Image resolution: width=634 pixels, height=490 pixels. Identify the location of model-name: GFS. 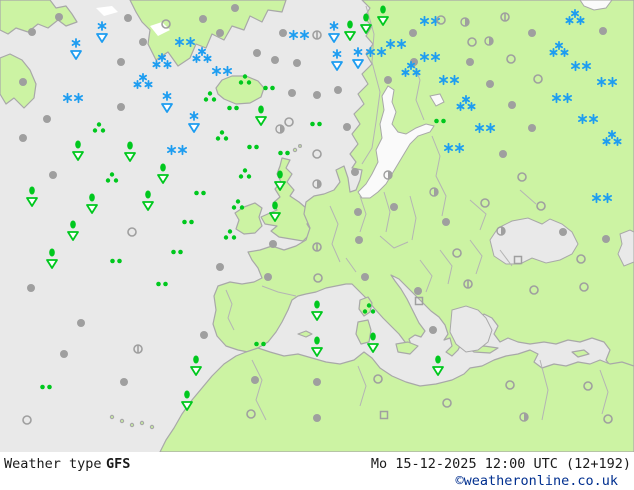
(118, 464).